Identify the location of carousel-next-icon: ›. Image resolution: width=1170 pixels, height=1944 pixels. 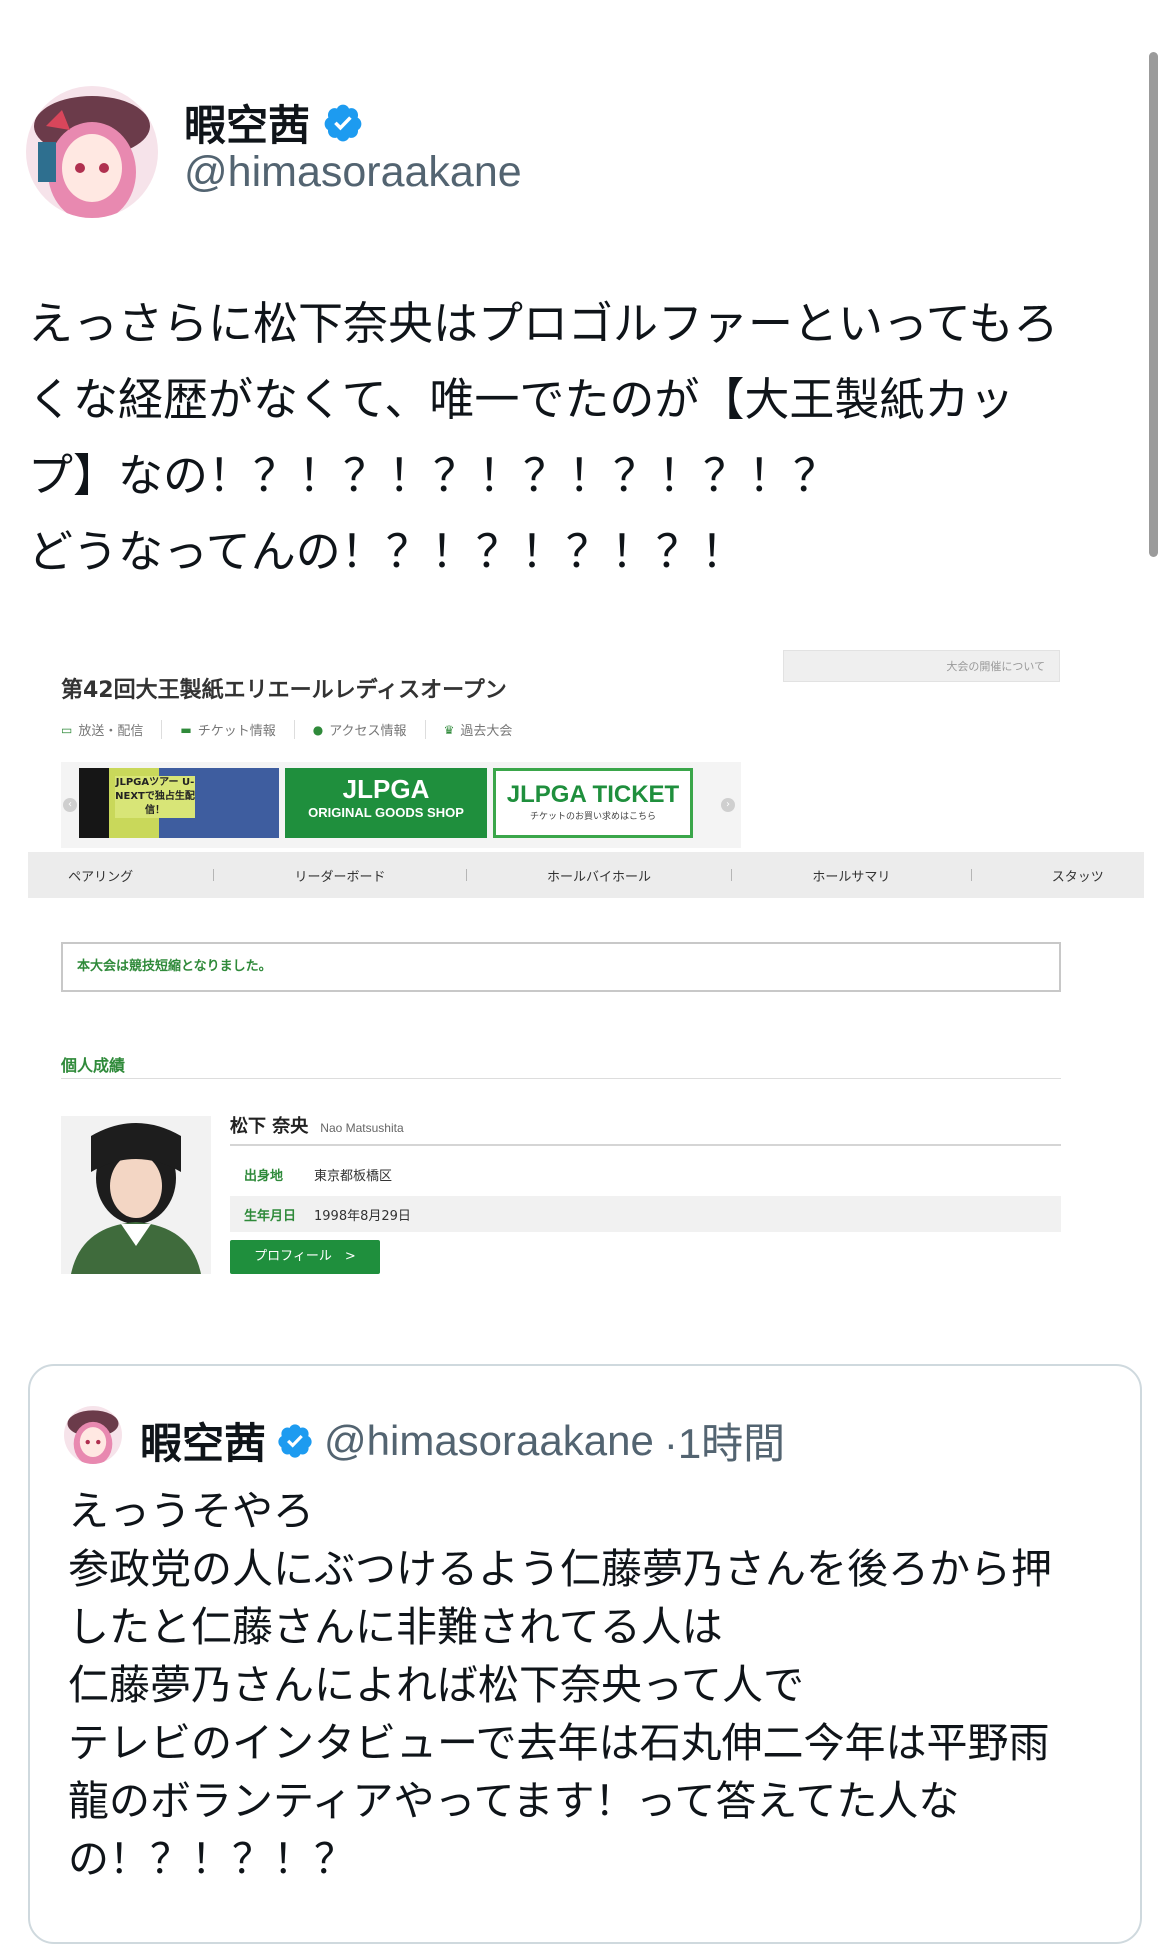
(728, 805).